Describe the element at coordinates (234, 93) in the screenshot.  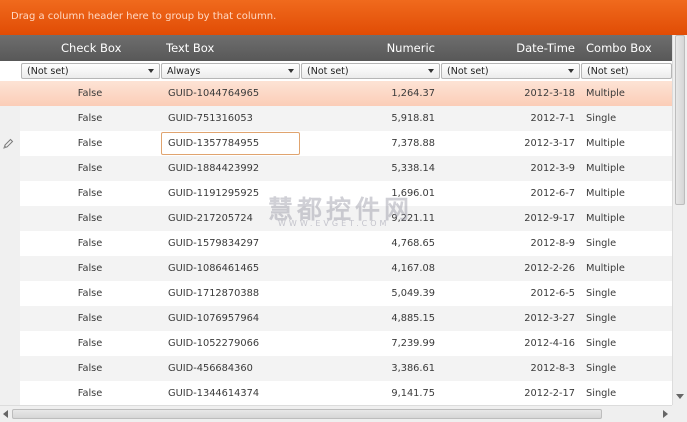
I see `text-box-cell: GUID-1044764965` at that location.